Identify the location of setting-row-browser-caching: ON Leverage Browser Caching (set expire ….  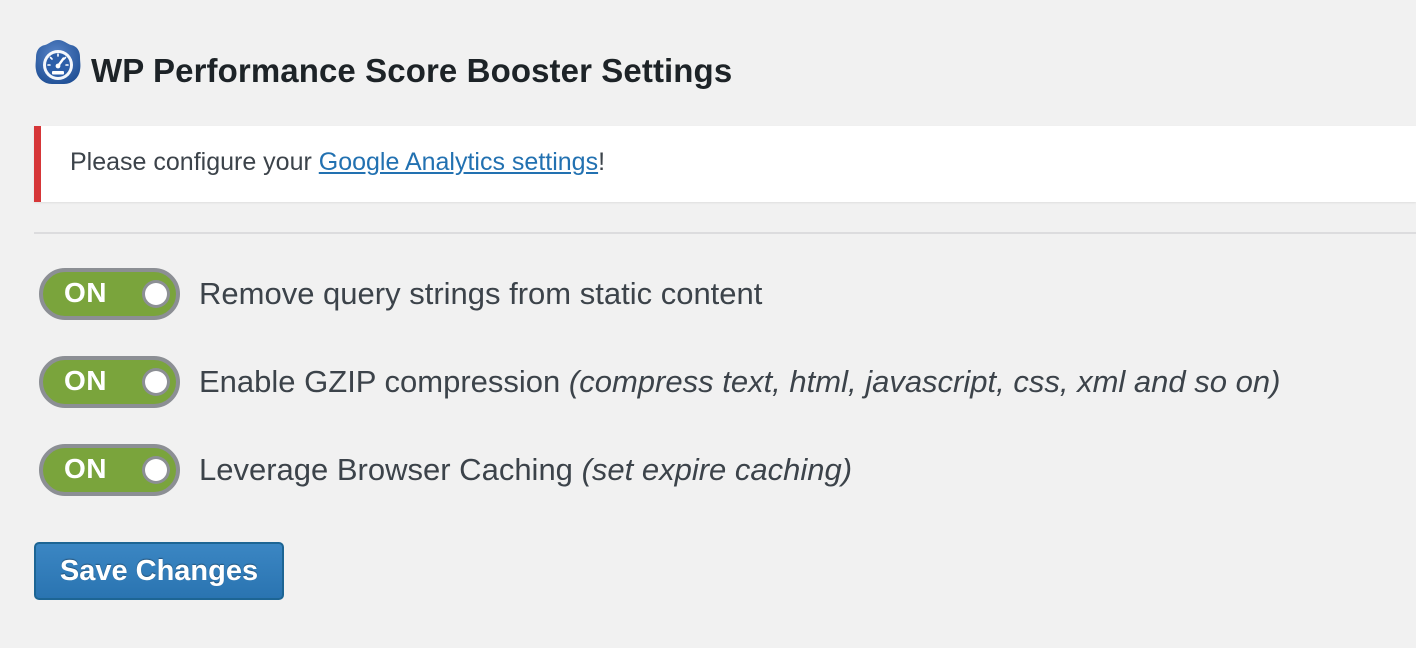
(445, 470).